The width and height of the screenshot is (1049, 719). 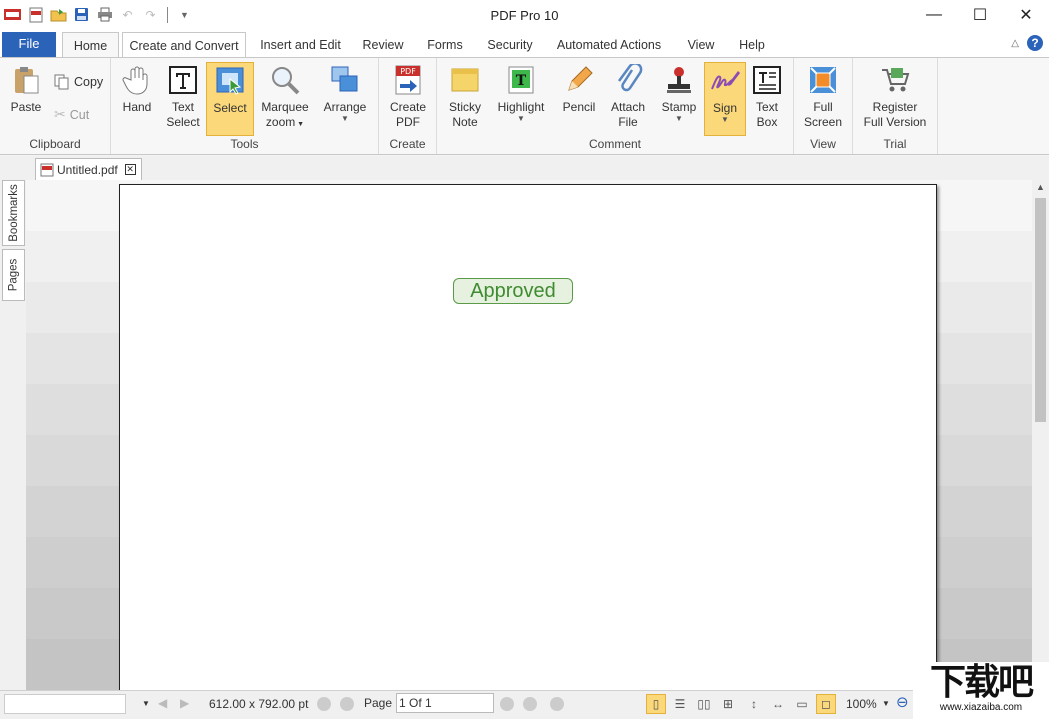 I want to click on prev-page-nav-icon, so click(x=347, y=704).